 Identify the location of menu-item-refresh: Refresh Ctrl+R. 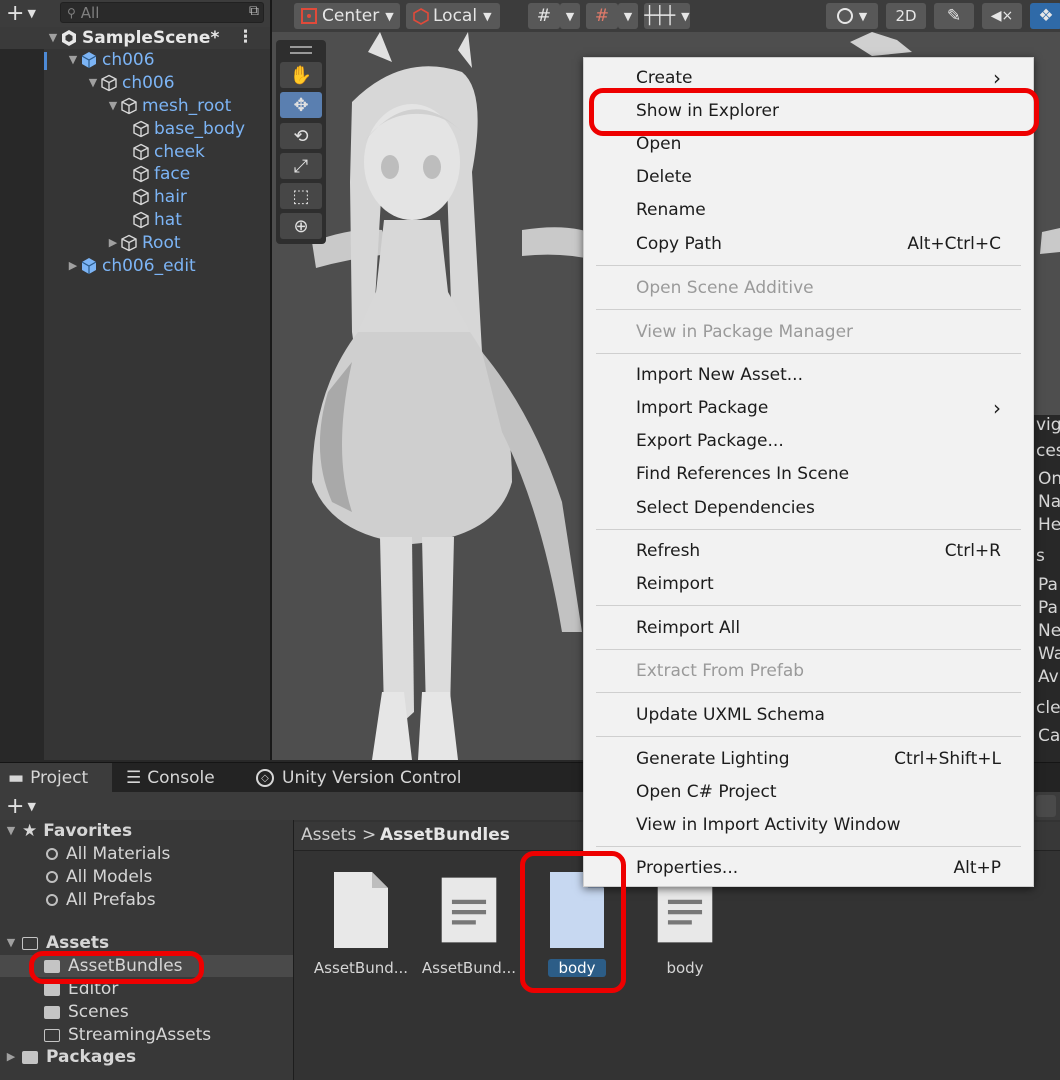
(818, 551).